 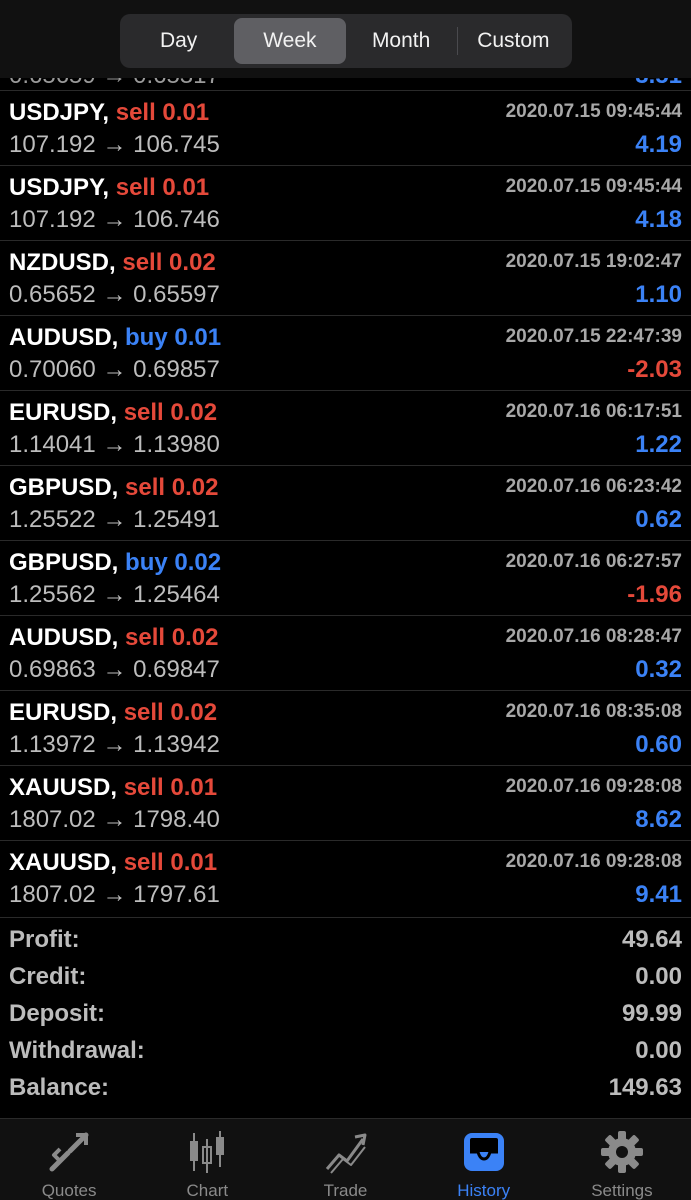 What do you see at coordinates (593, 186) in the screenshot?
I see `trade-time: 2020.07.15 09:45:44` at bounding box center [593, 186].